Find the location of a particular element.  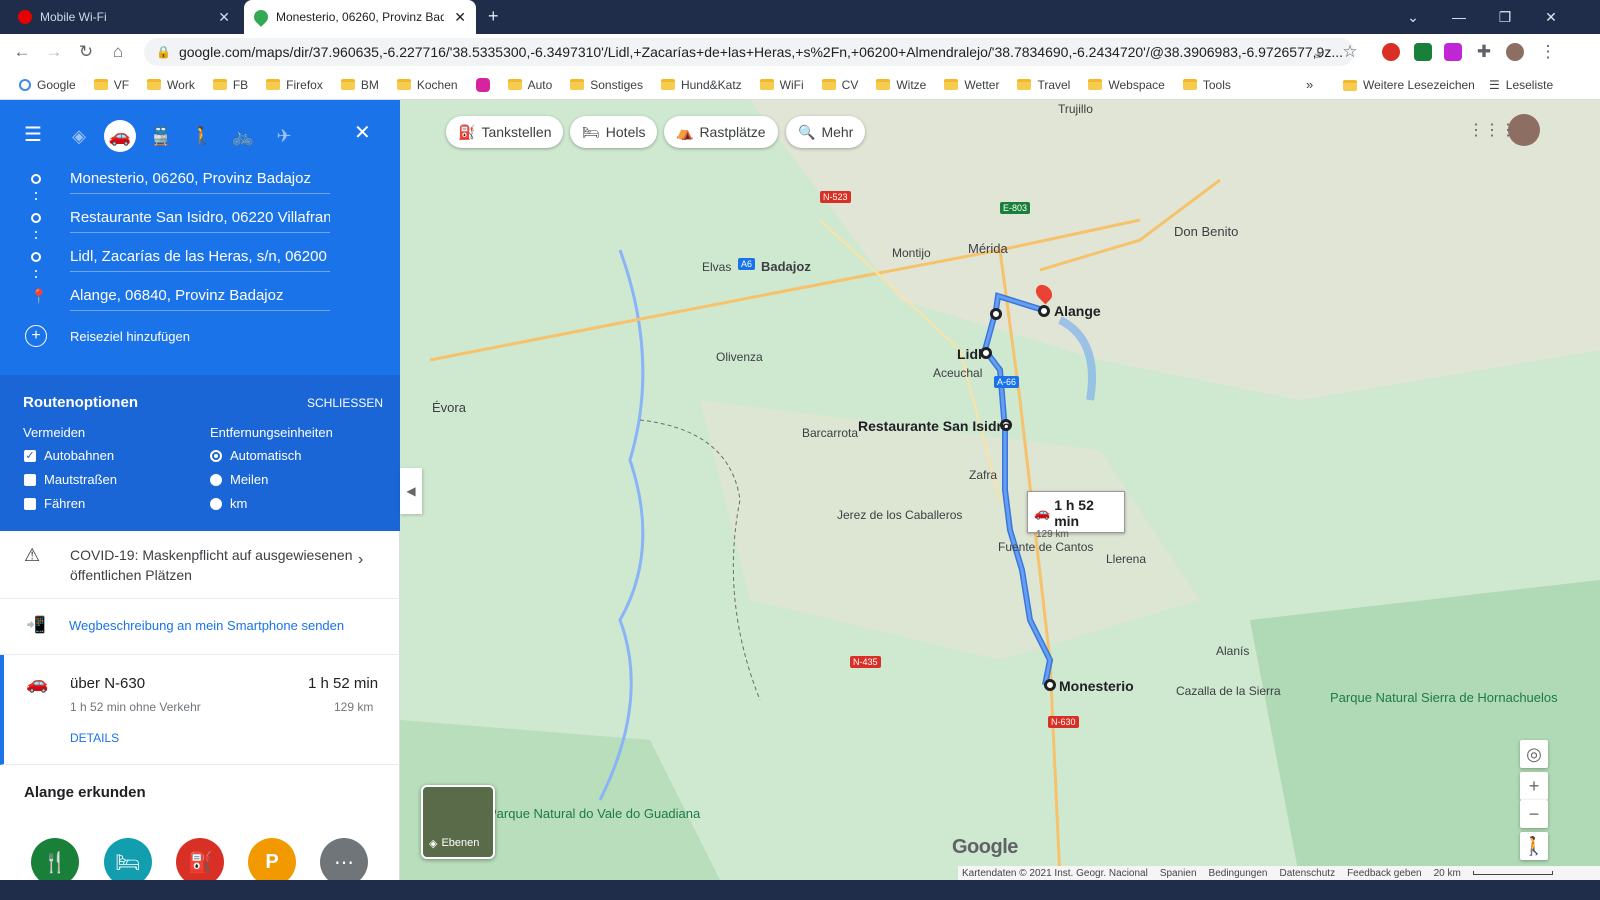

bookmark-folder: Wetter is located at coordinates (971, 85).